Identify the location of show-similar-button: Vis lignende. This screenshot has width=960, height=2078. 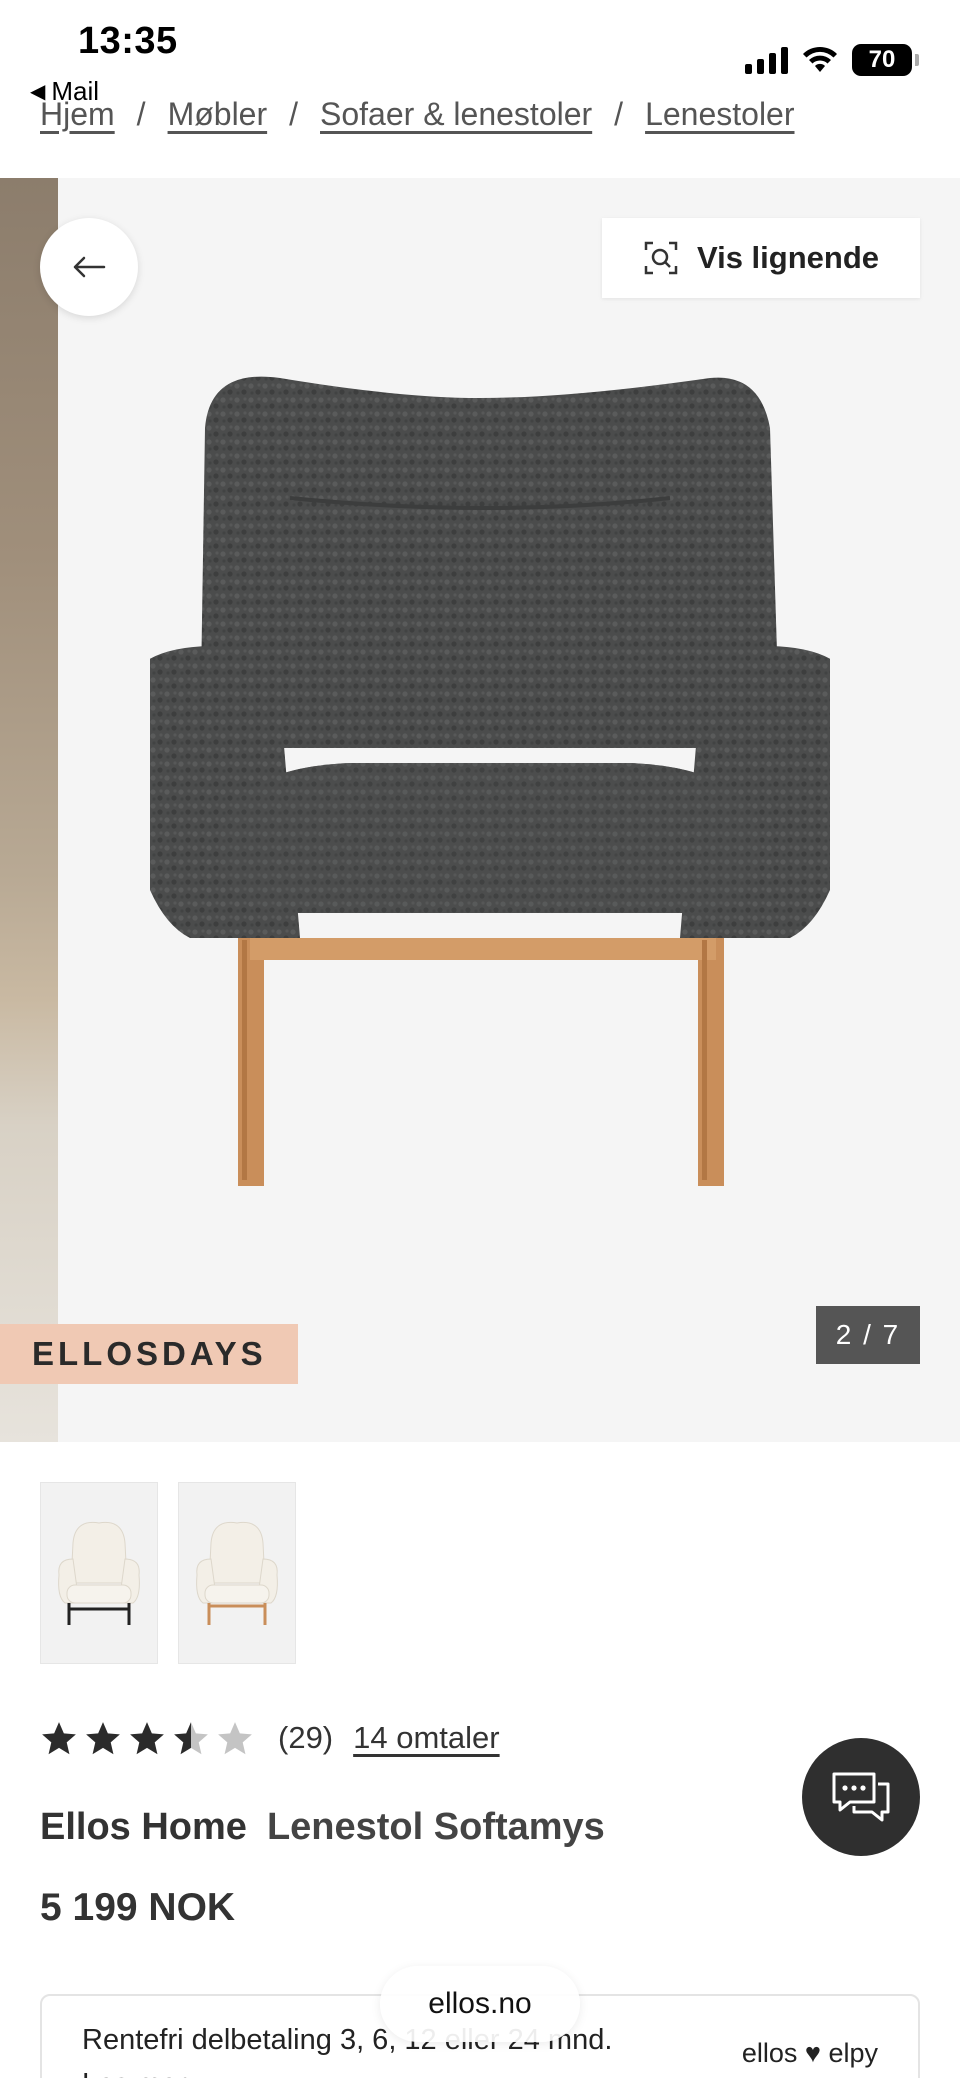
(761, 258).